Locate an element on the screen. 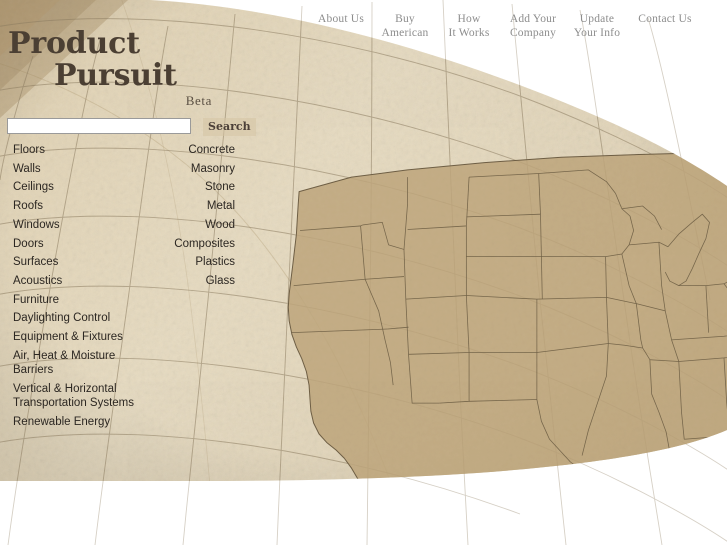  search-bar: Search is located at coordinates (132, 128).